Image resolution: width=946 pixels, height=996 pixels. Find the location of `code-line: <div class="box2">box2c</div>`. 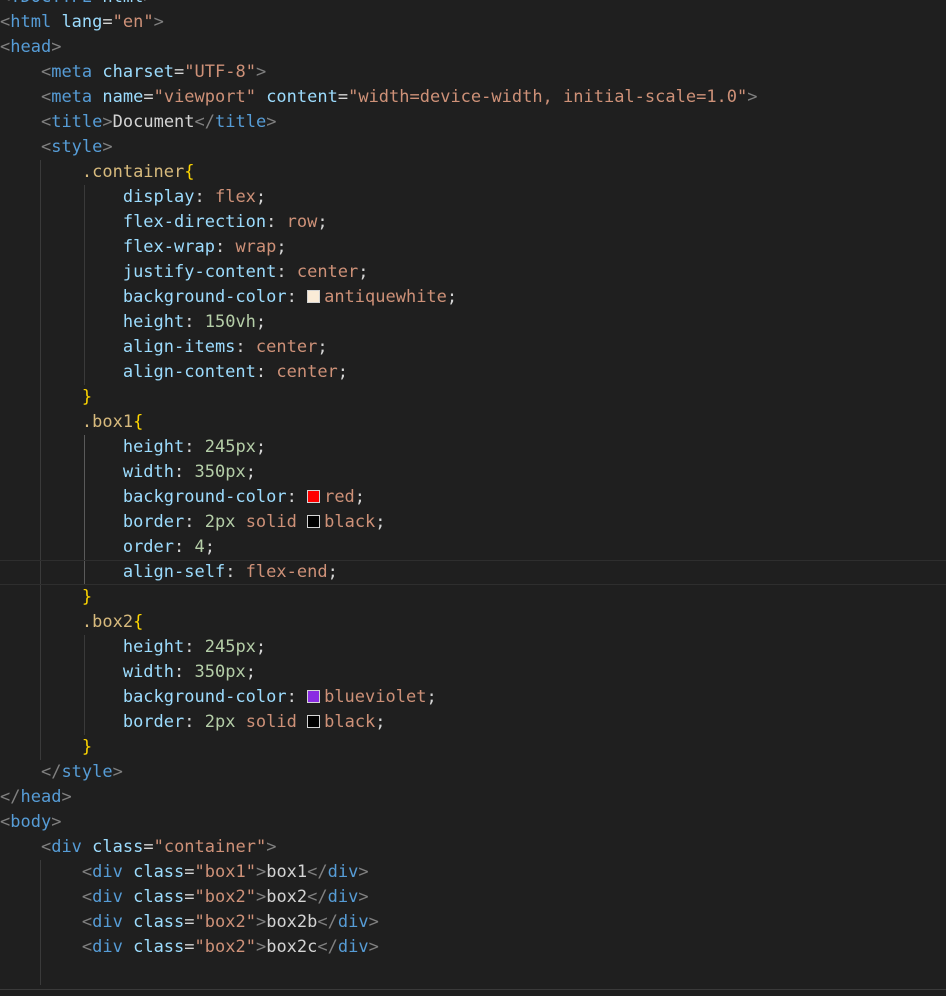

code-line: <div class="box2">box2c</div> is located at coordinates (473, 947).